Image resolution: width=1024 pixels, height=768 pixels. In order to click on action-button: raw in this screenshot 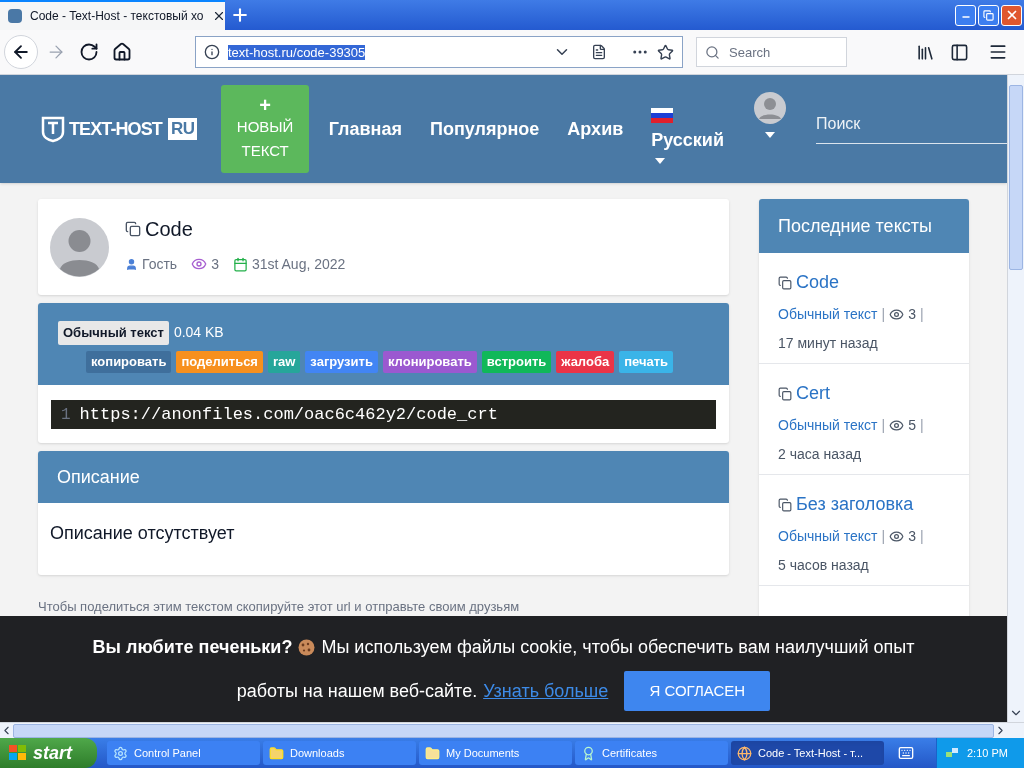, I will do `click(284, 361)`.